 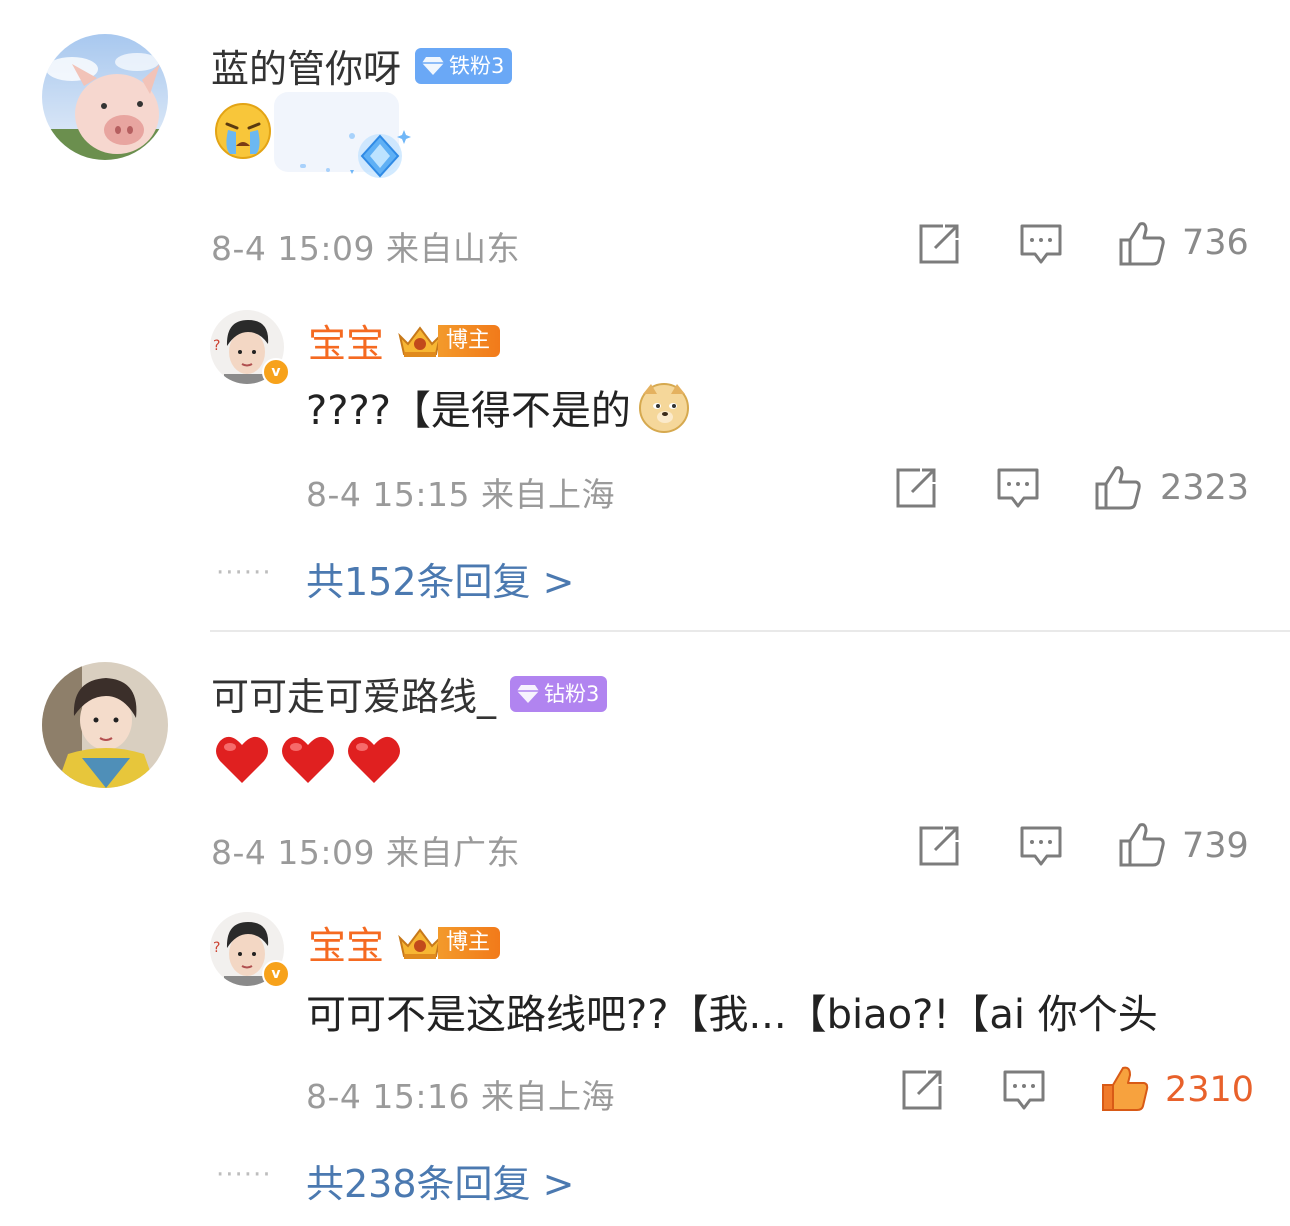 What do you see at coordinates (477, 65) in the screenshot?
I see `fan-badge-label: 铁粉3` at bounding box center [477, 65].